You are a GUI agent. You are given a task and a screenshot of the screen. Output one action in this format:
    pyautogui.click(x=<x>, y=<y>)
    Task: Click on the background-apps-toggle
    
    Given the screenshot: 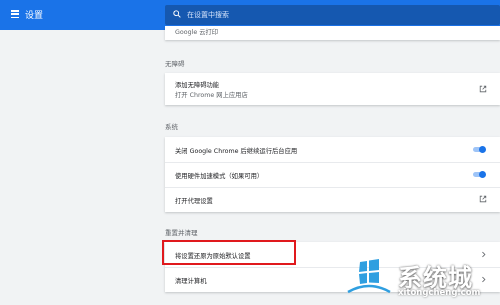 What is the action you would take?
    pyautogui.click(x=479, y=149)
    